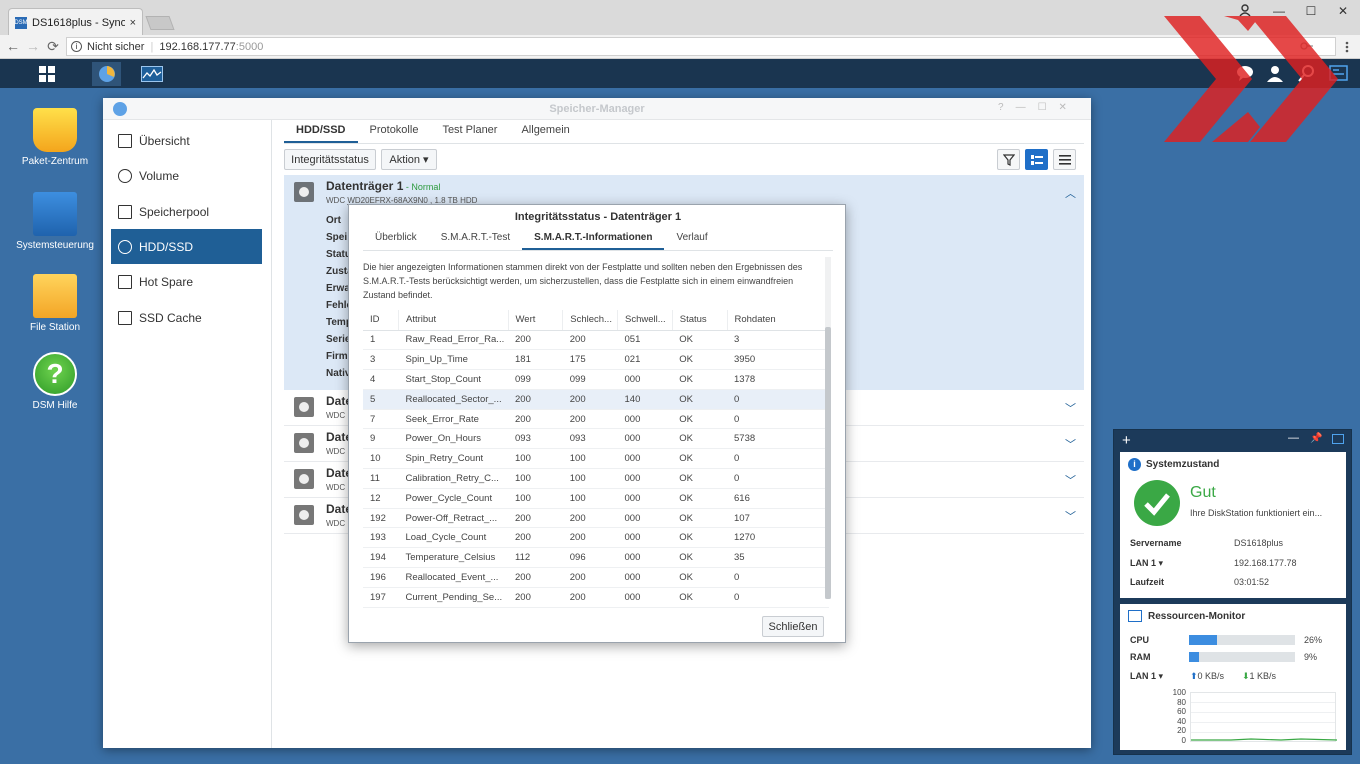 The height and width of the screenshot is (764, 1360). Describe the element at coordinates (596, 478) in the screenshot. I see `table-row: 11 Calibration_Retry_C... 100 100 000 OK 0` at that location.